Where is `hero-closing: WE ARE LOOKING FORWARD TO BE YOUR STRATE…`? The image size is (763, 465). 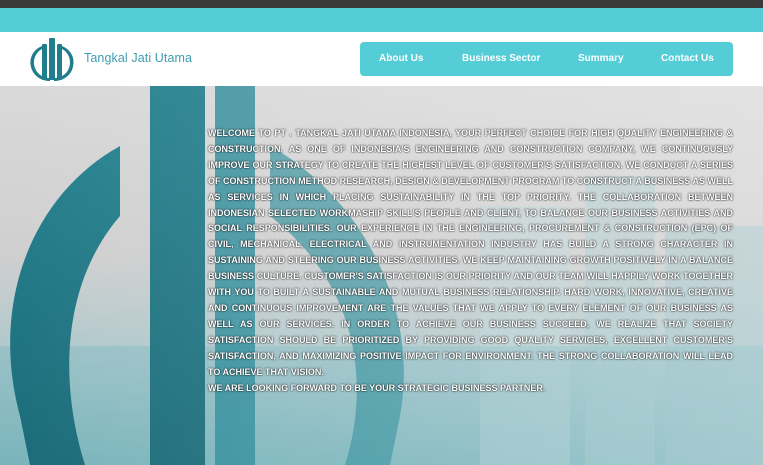 hero-closing: WE ARE LOOKING FORWARD TO BE YOUR STRATE… is located at coordinates (377, 387).